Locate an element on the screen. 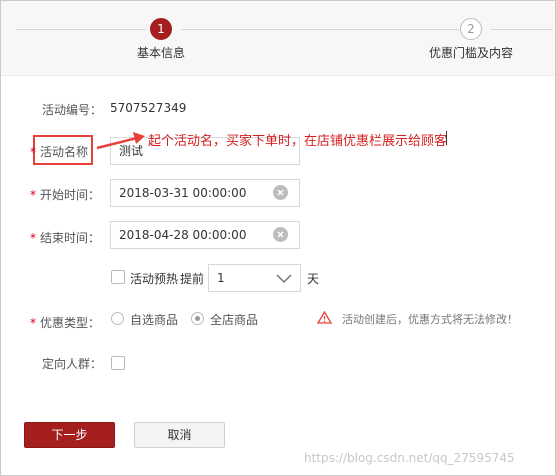 The height and width of the screenshot is (476, 556). radio-custom-goods is located at coordinates (117, 318).